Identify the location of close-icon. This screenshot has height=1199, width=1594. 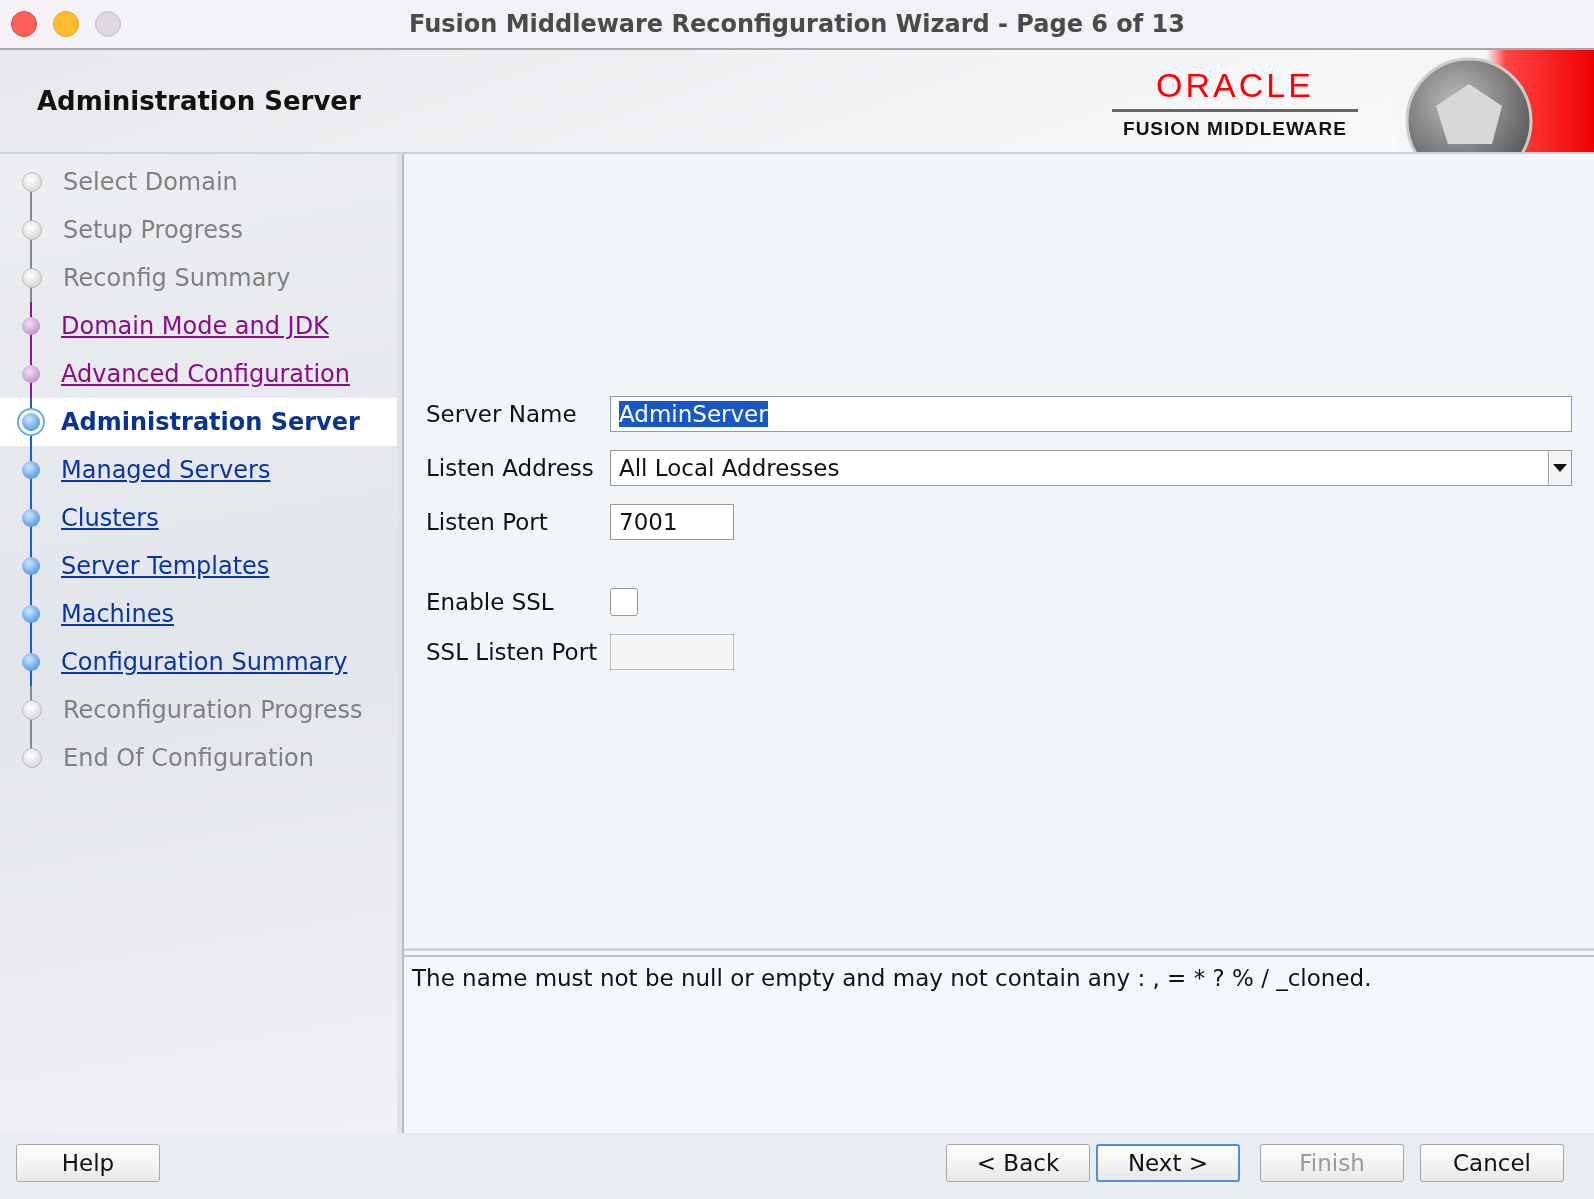
(24, 24).